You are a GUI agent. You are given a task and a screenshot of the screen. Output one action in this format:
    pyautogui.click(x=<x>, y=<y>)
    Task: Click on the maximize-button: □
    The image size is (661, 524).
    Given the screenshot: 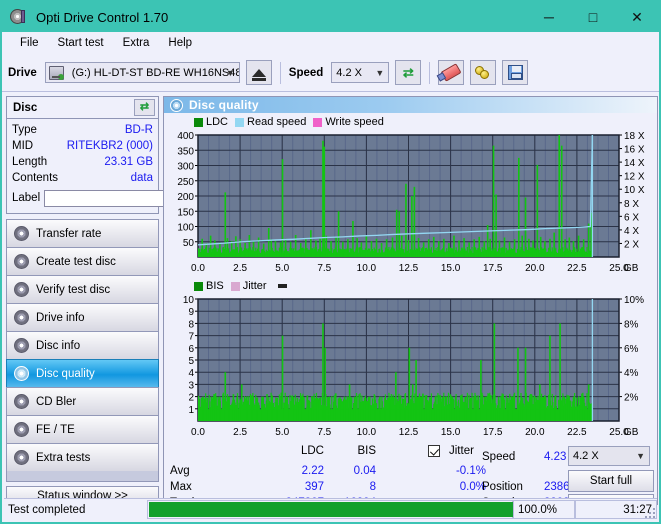 What is the action you would take?
    pyautogui.click(x=593, y=17)
    